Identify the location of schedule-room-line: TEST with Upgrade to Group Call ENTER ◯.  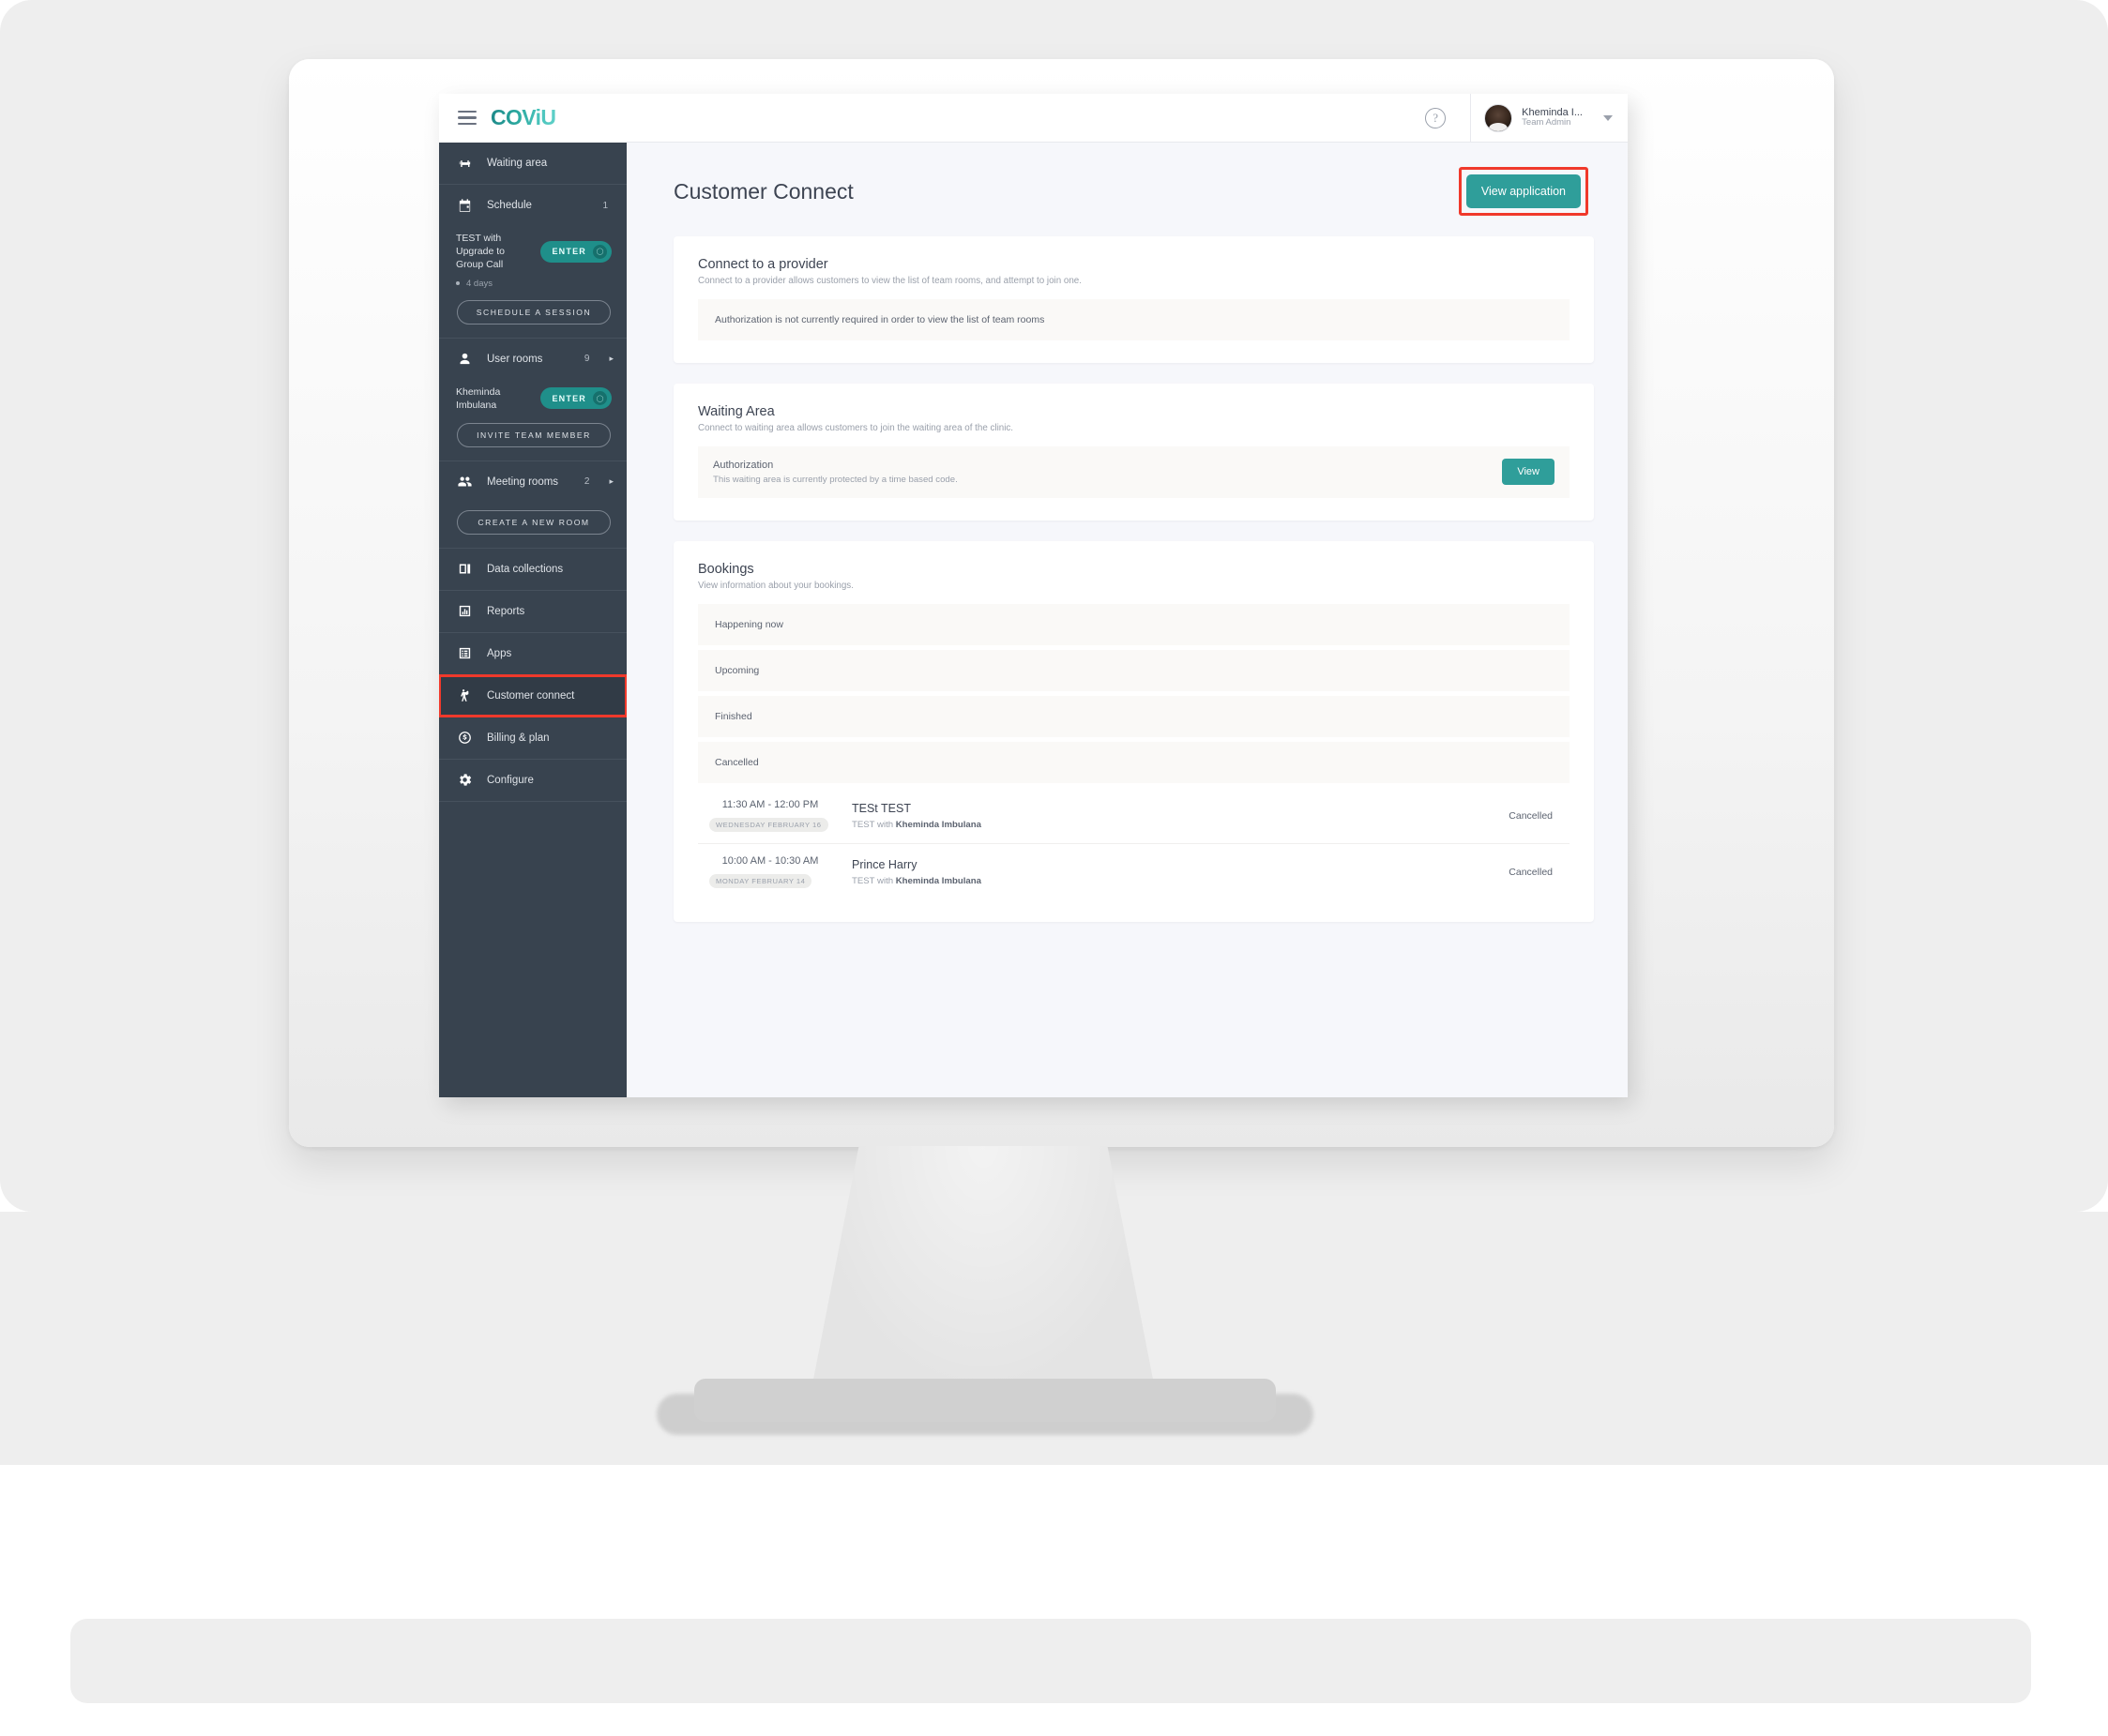
(534, 252).